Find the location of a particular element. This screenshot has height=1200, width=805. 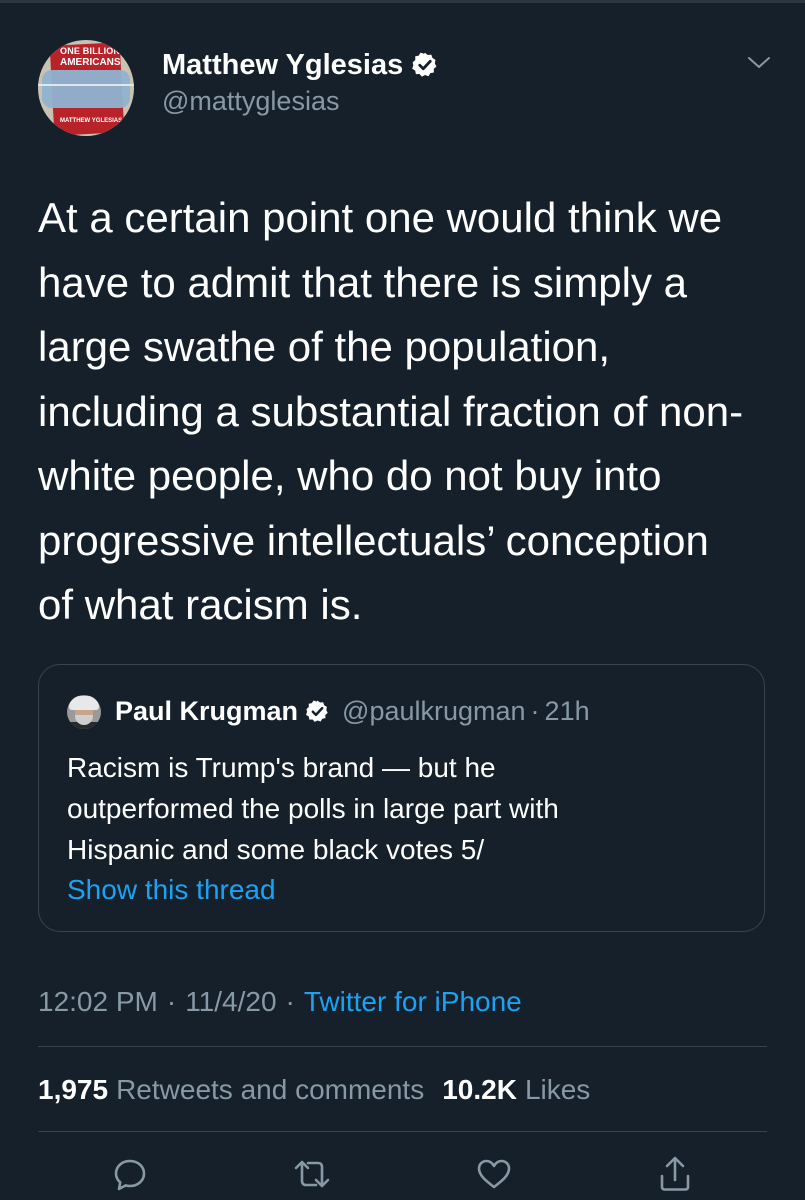

meta-divider is located at coordinates (402, 1046).